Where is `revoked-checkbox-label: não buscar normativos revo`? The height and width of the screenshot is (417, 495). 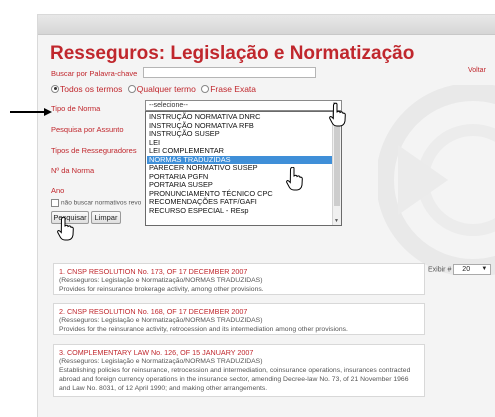 revoked-checkbox-label: não buscar normativos revo is located at coordinates (101, 203).